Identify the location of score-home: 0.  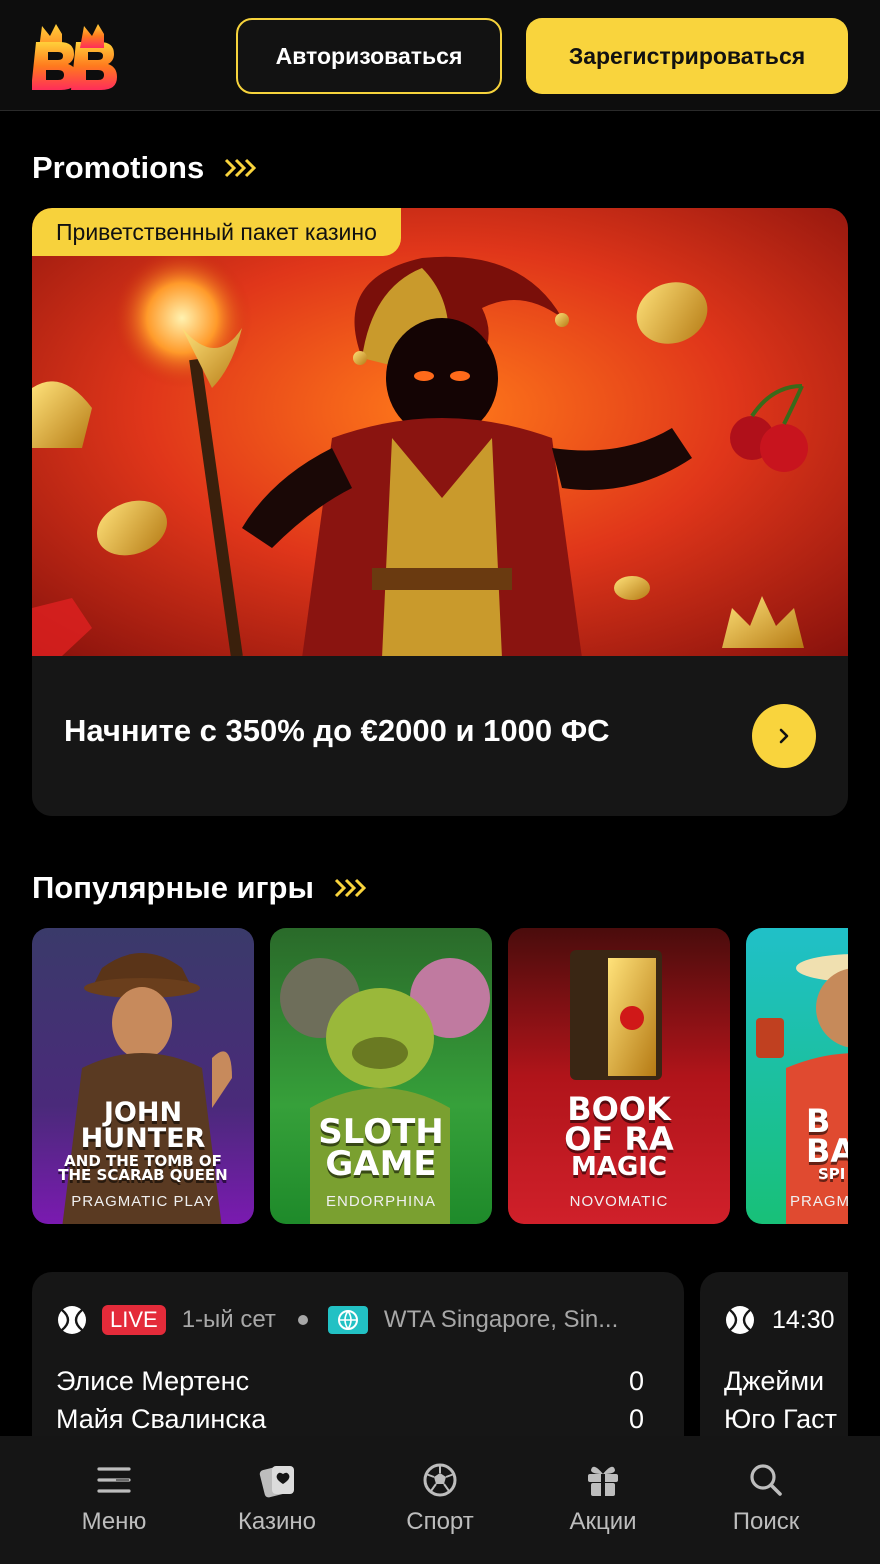
(636, 1381).